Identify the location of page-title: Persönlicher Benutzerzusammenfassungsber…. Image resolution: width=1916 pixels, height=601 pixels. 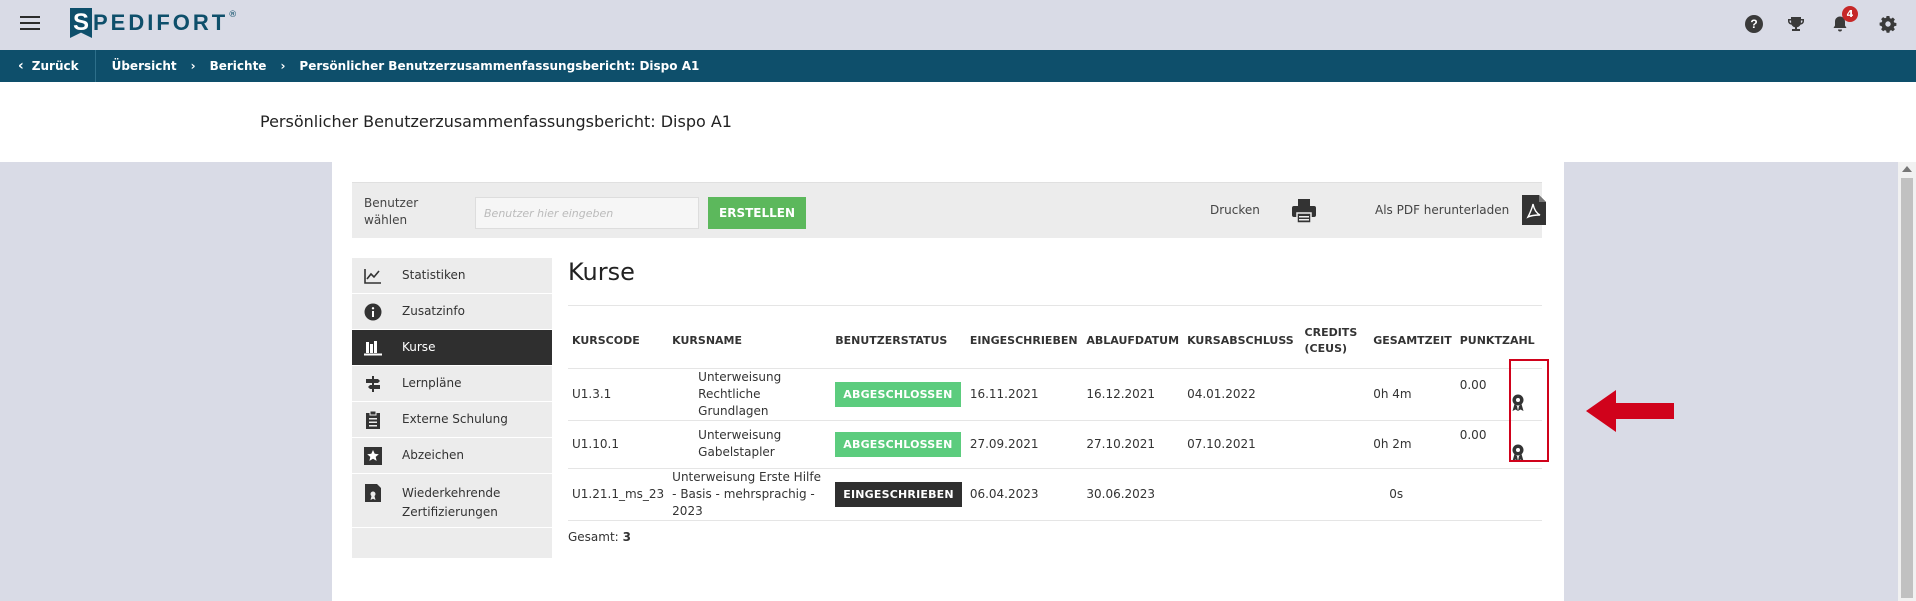
(496, 121).